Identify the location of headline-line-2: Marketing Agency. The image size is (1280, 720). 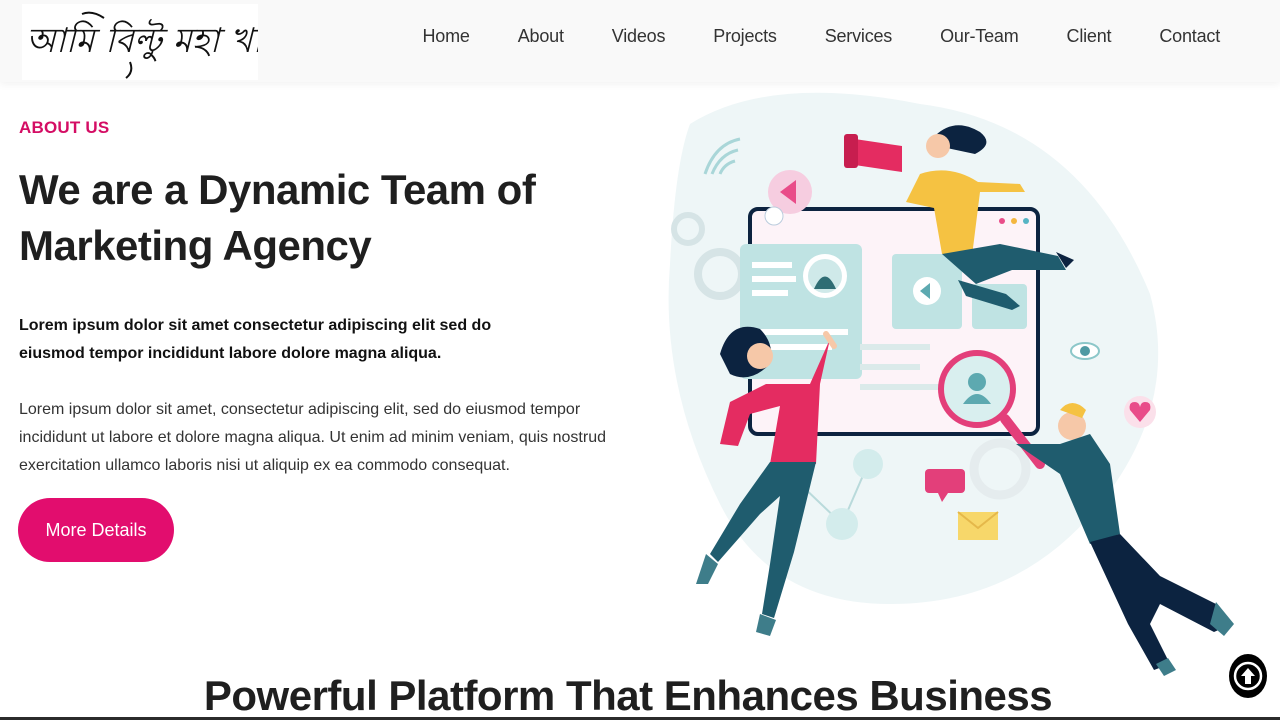
(195, 245).